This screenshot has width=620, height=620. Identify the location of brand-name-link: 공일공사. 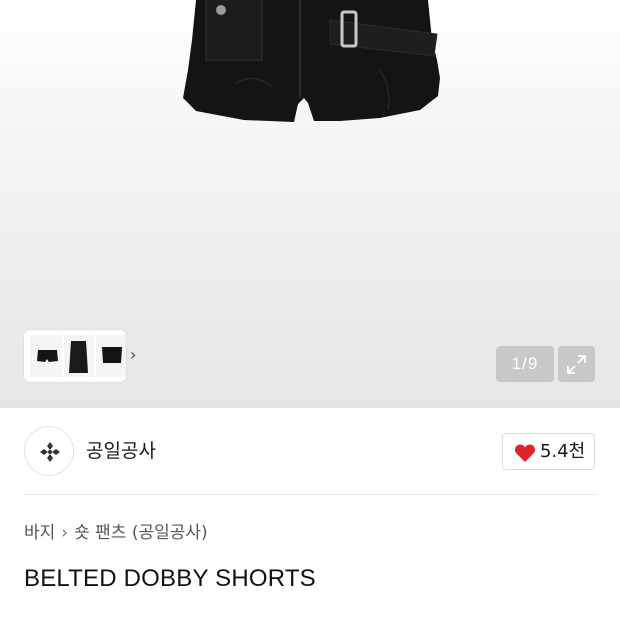
(121, 451).